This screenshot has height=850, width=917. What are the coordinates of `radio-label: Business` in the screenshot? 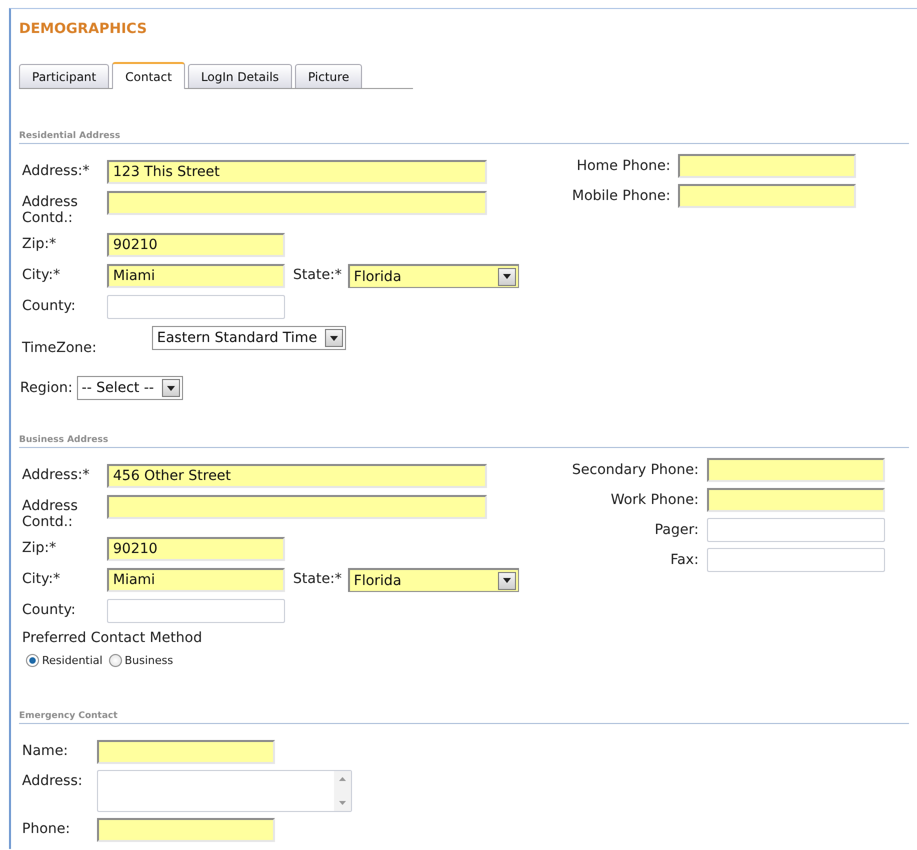 It's located at (149, 660).